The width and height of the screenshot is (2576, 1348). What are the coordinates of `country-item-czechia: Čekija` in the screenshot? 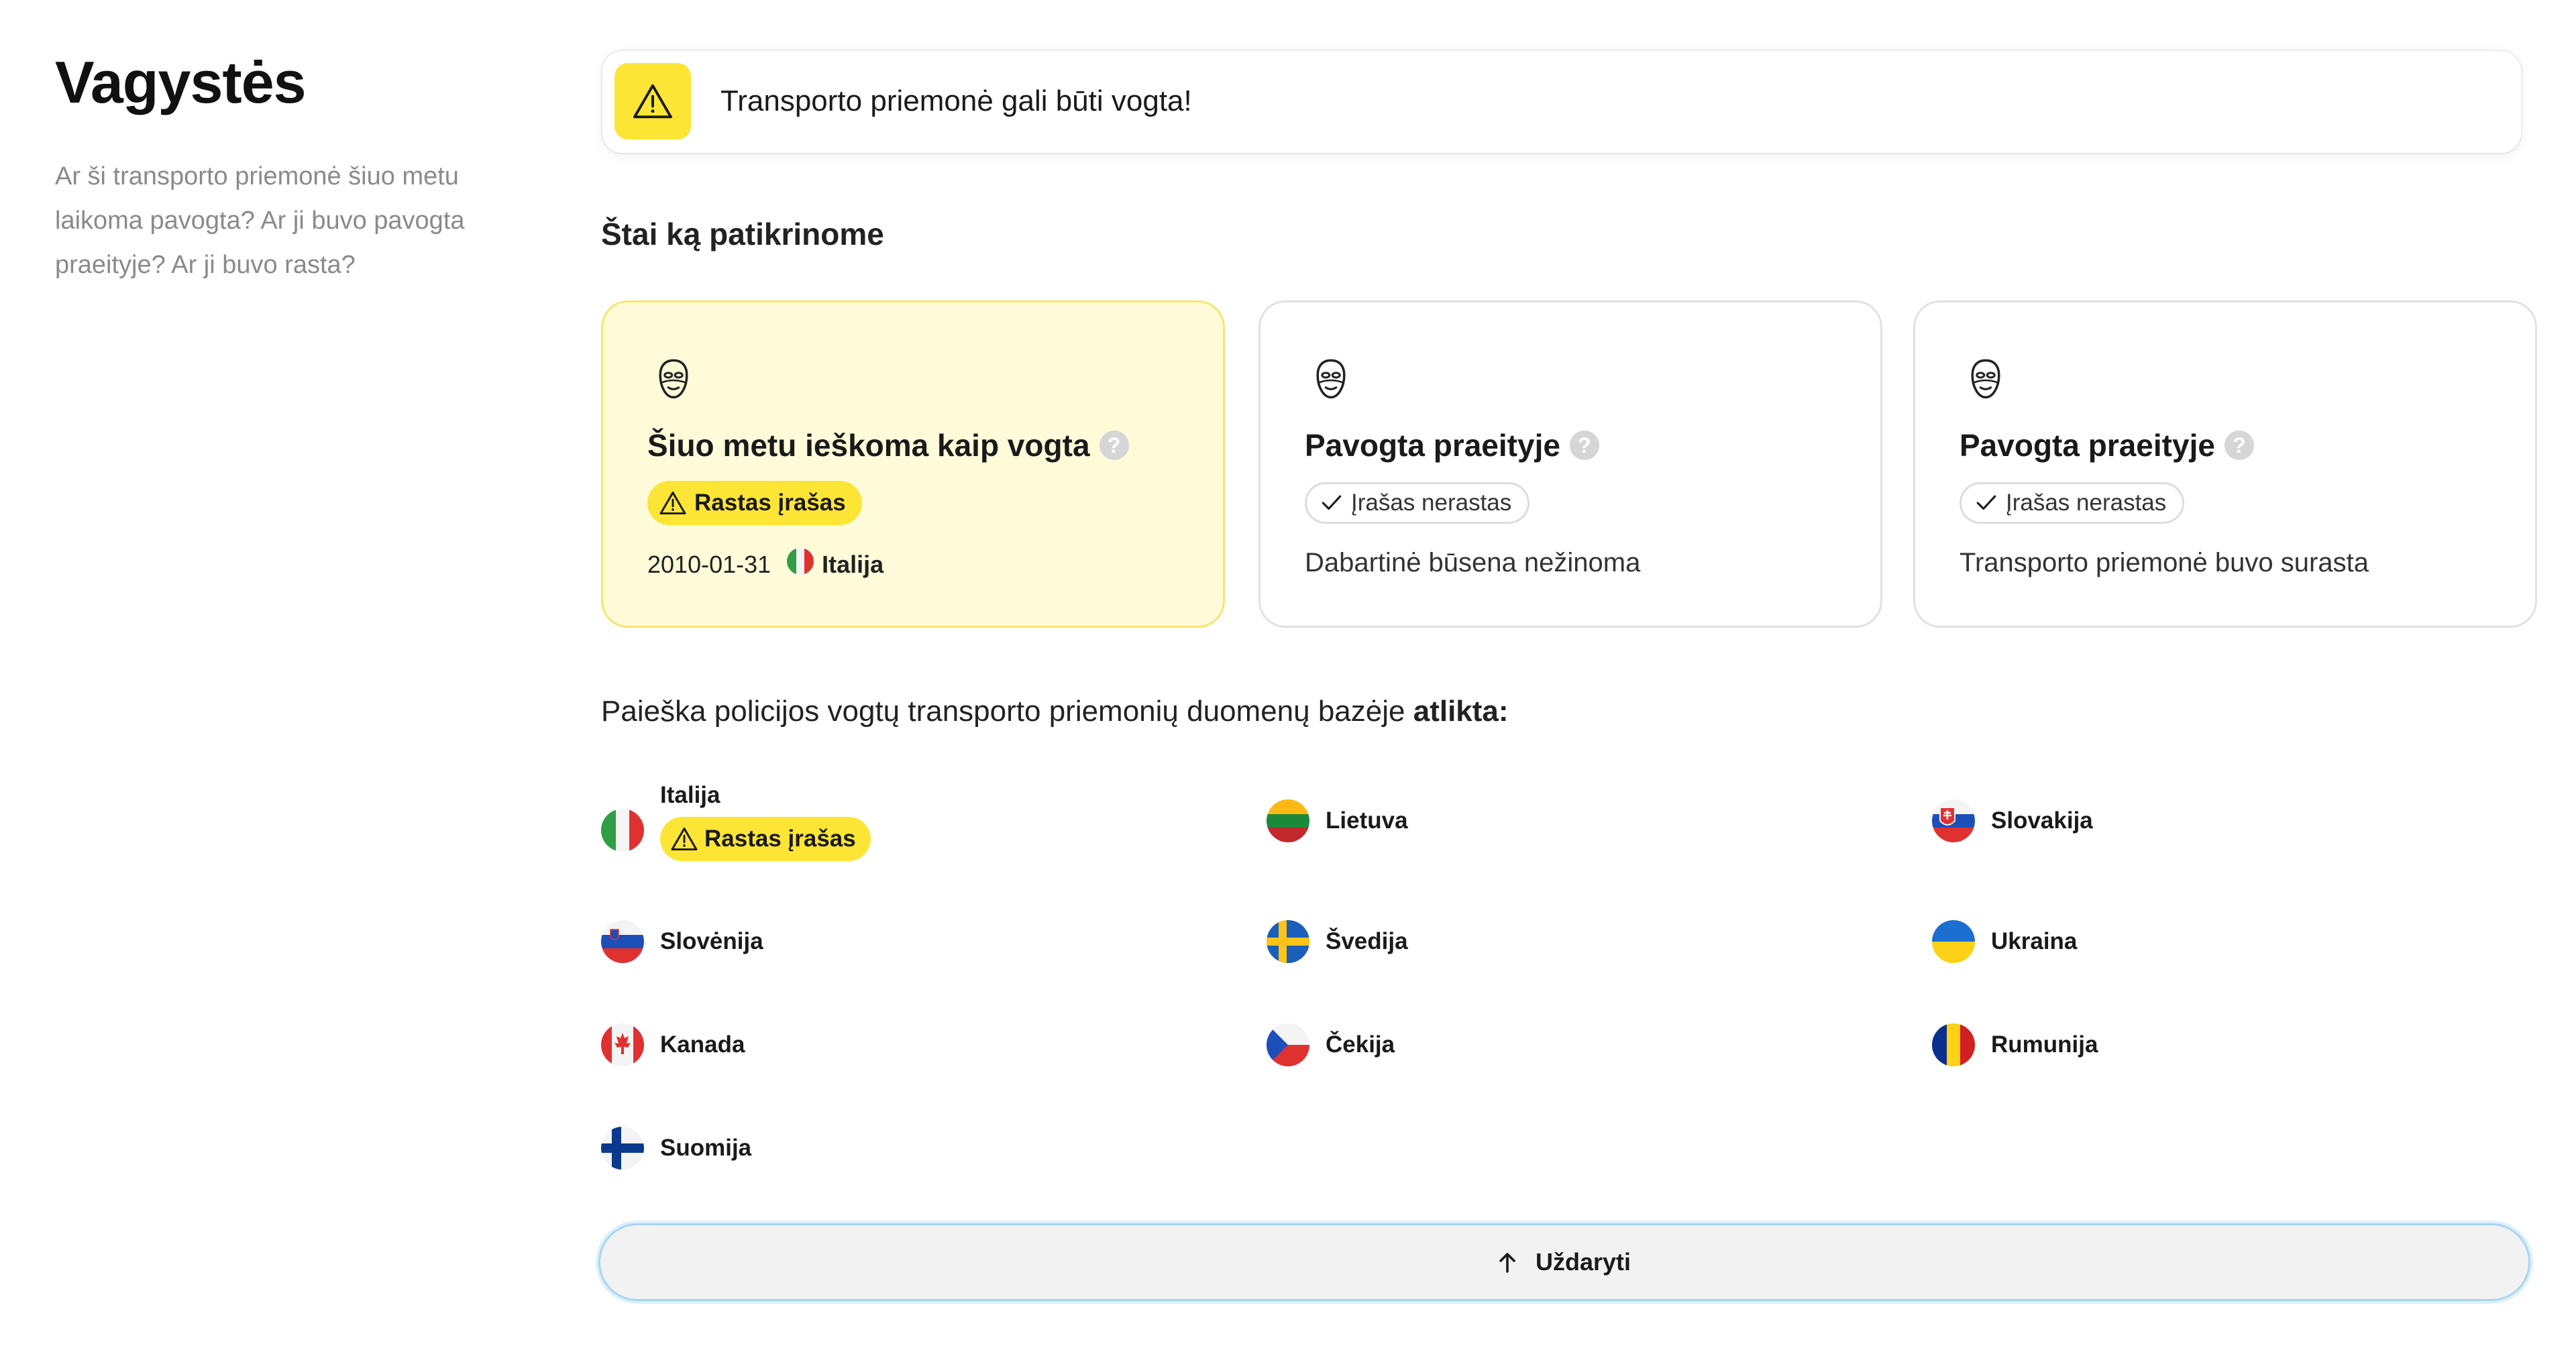 It's located at (1331, 1044).